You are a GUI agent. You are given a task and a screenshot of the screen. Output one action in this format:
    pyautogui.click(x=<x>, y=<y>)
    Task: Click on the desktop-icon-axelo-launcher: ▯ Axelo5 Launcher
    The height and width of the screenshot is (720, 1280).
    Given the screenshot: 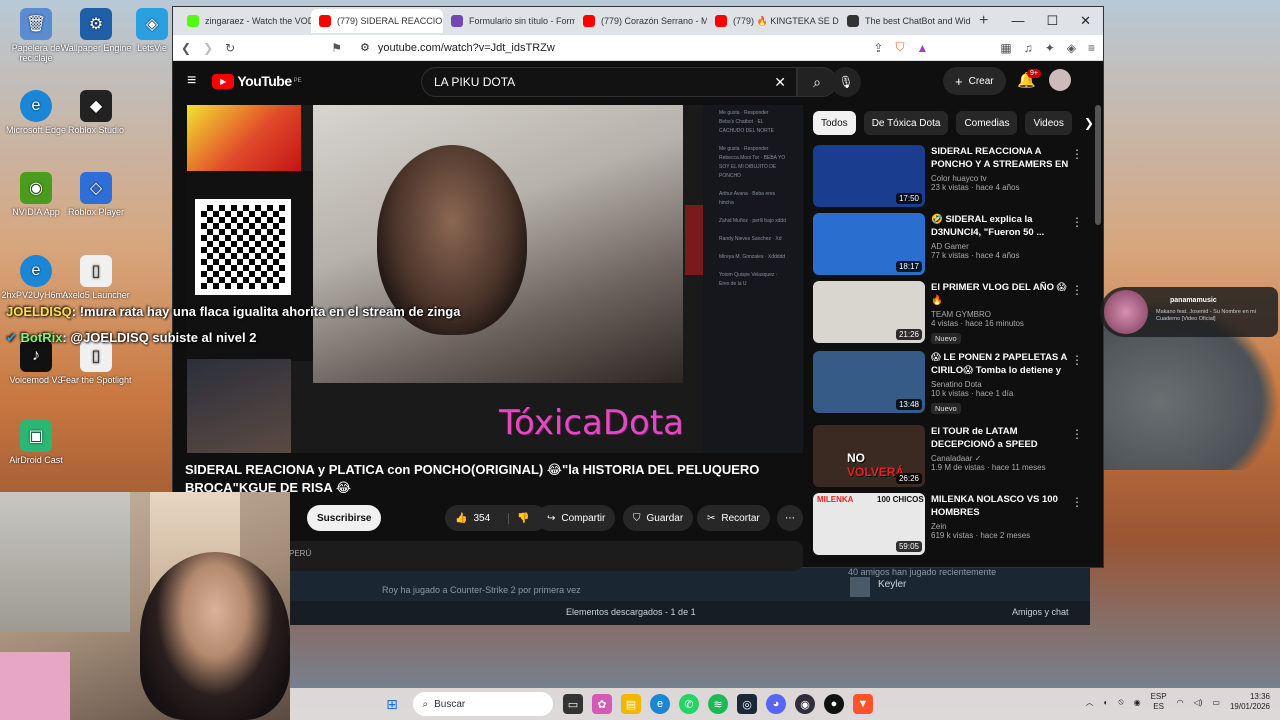 What is the action you would take?
    pyautogui.click(x=96, y=277)
    